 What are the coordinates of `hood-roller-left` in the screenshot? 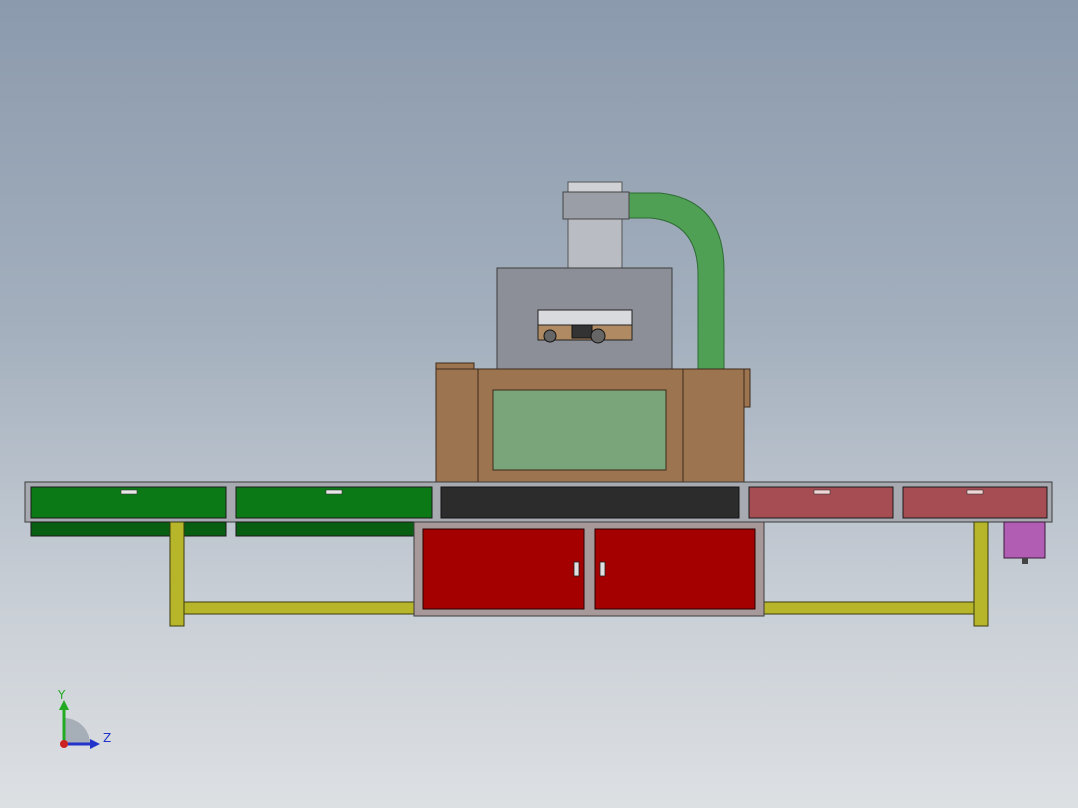 It's located at (550, 336).